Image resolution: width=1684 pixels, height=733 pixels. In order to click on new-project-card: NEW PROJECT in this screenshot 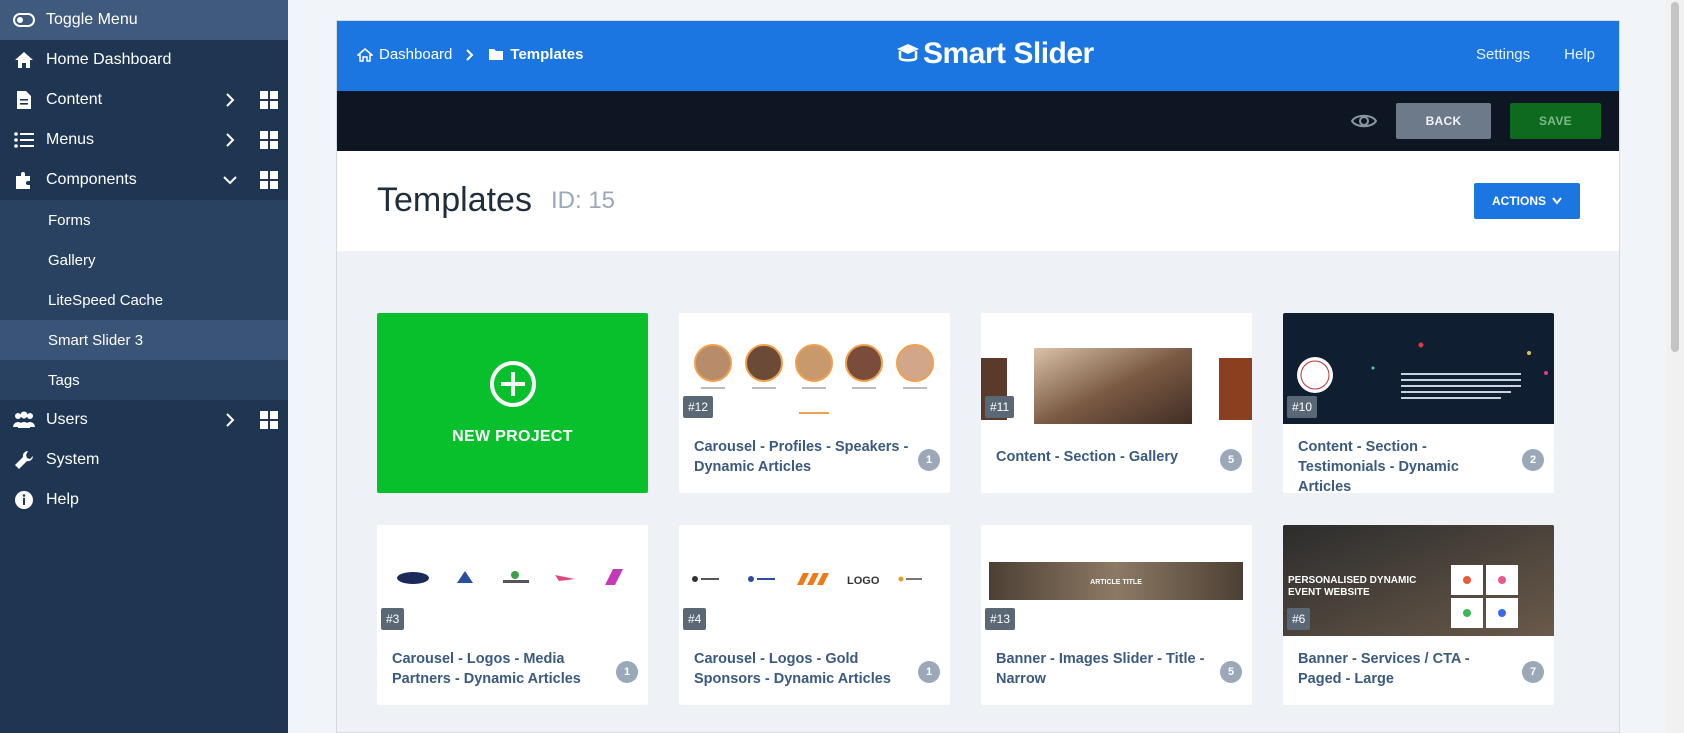, I will do `click(512, 403)`.